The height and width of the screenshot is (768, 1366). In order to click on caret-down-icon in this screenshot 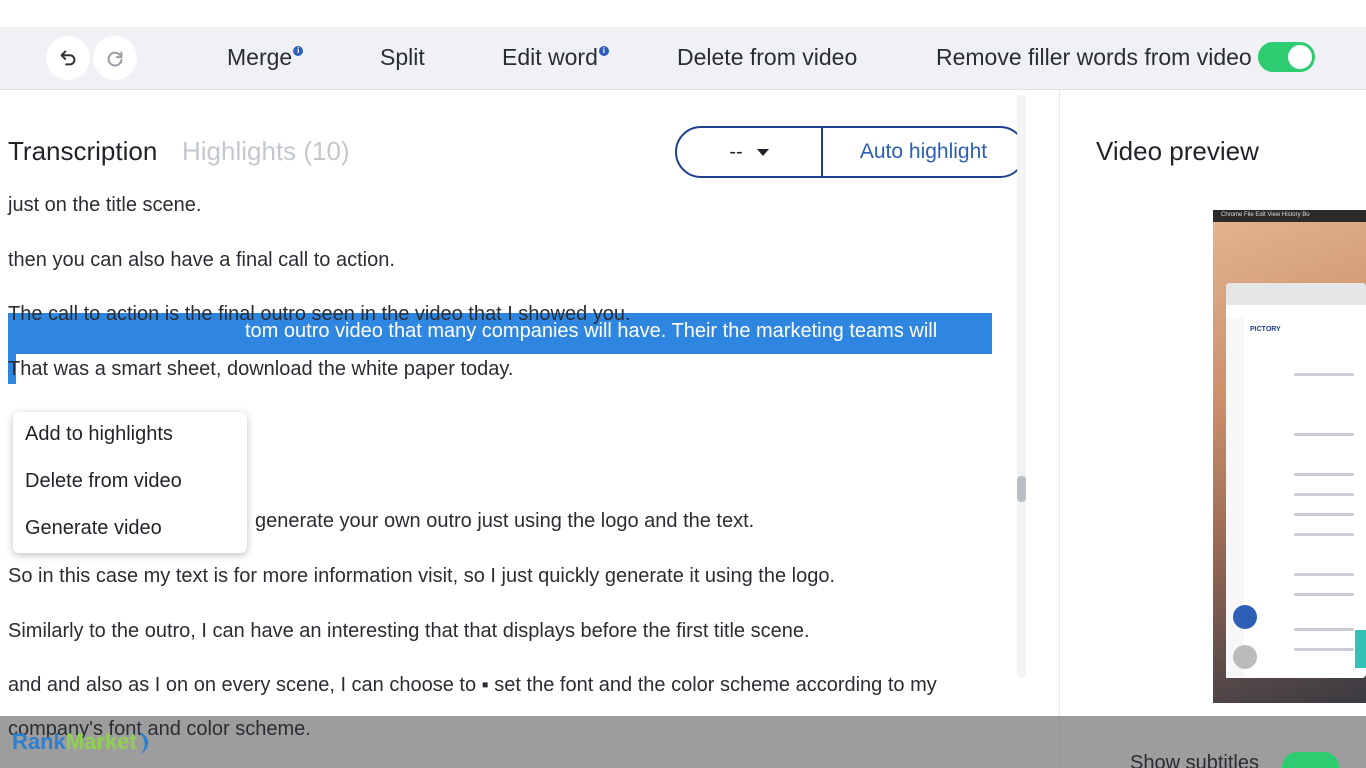, I will do `click(762, 152)`.